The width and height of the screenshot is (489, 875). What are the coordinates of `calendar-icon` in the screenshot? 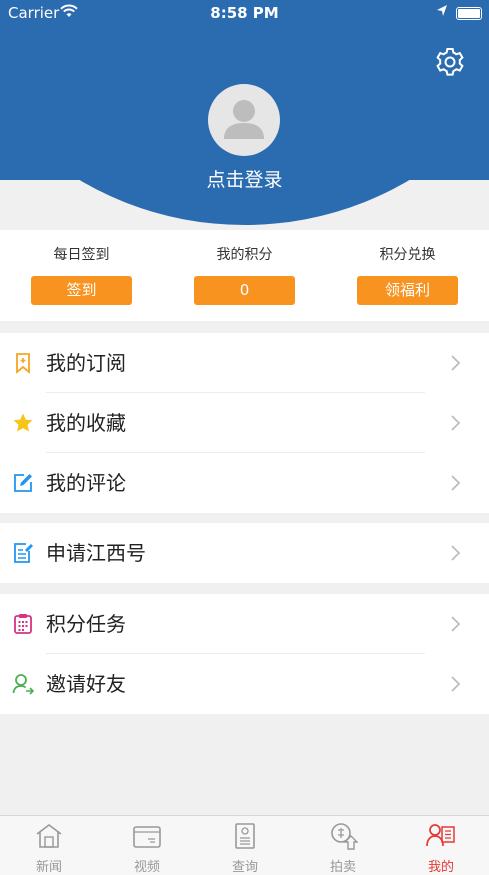 It's located at (23, 624).